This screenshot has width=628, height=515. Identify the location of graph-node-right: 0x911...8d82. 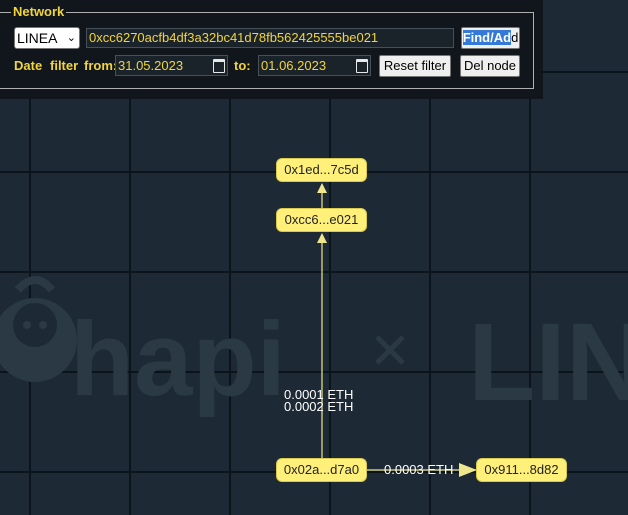
(521, 470).